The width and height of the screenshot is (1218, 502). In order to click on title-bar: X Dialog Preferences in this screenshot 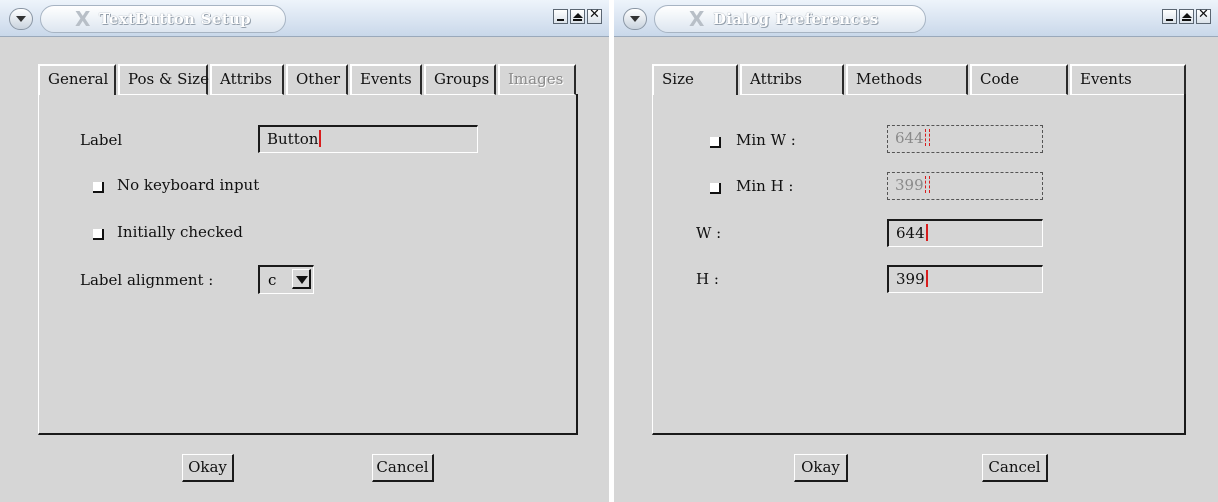, I will do `click(916, 18)`.